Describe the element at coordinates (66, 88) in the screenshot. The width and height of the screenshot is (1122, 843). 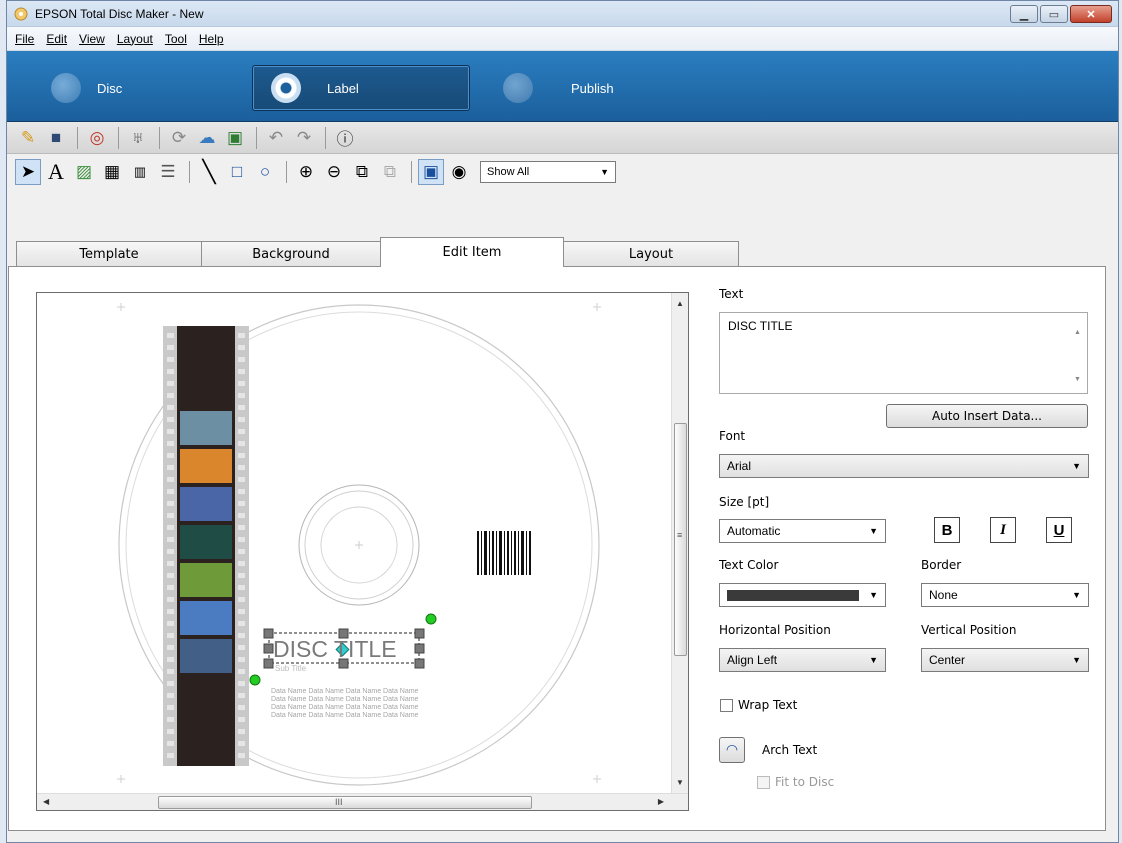
I see `disc-mode-icon` at that location.